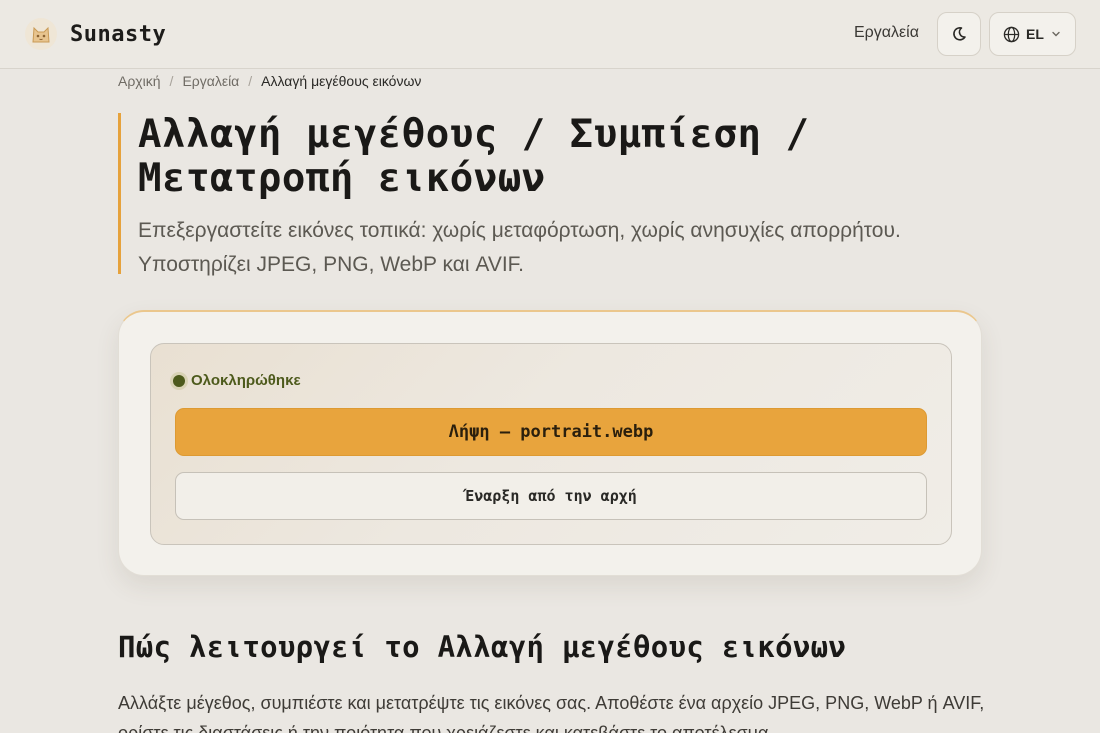 The width and height of the screenshot is (1100, 733). I want to click on globe-icon, so click(1011, 34).